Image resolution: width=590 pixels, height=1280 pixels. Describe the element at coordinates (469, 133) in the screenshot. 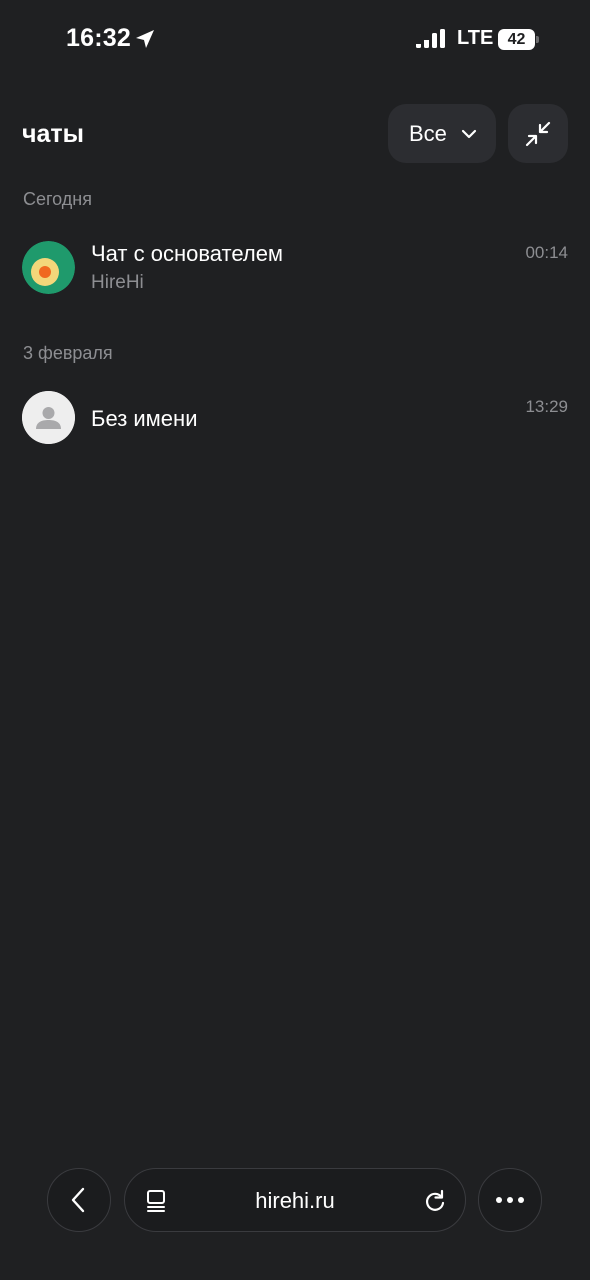

I see `chevron-down-icon` at that location.